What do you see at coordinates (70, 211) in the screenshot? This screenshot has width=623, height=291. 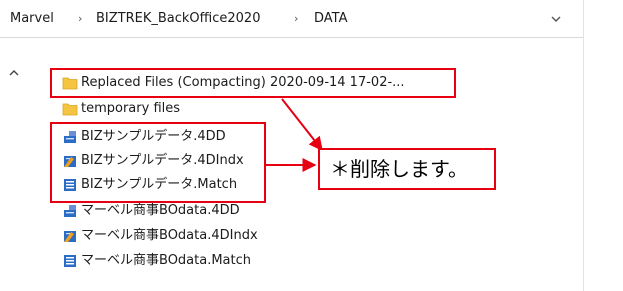 I see `4dd-file-icon` at bounding box center [70, 211].